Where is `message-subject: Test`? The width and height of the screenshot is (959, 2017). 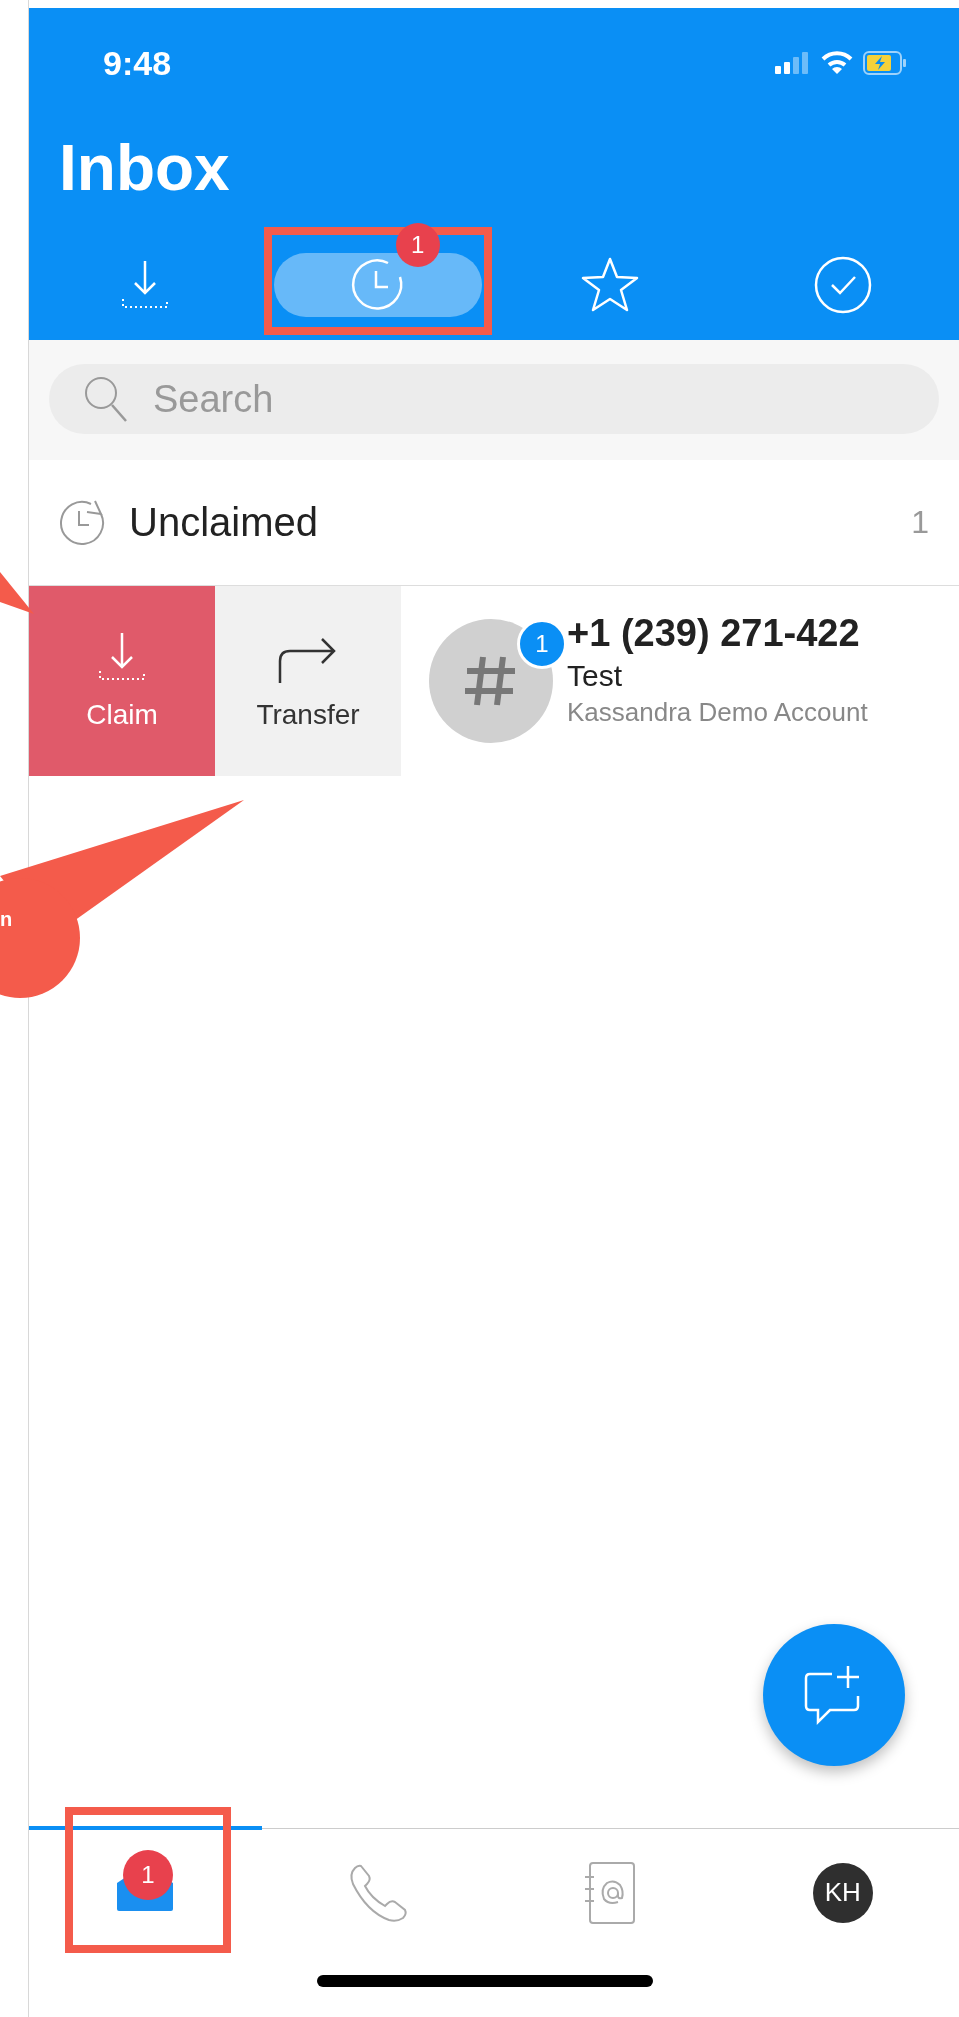 message-subject: Test is located at coordinates (595, 676).